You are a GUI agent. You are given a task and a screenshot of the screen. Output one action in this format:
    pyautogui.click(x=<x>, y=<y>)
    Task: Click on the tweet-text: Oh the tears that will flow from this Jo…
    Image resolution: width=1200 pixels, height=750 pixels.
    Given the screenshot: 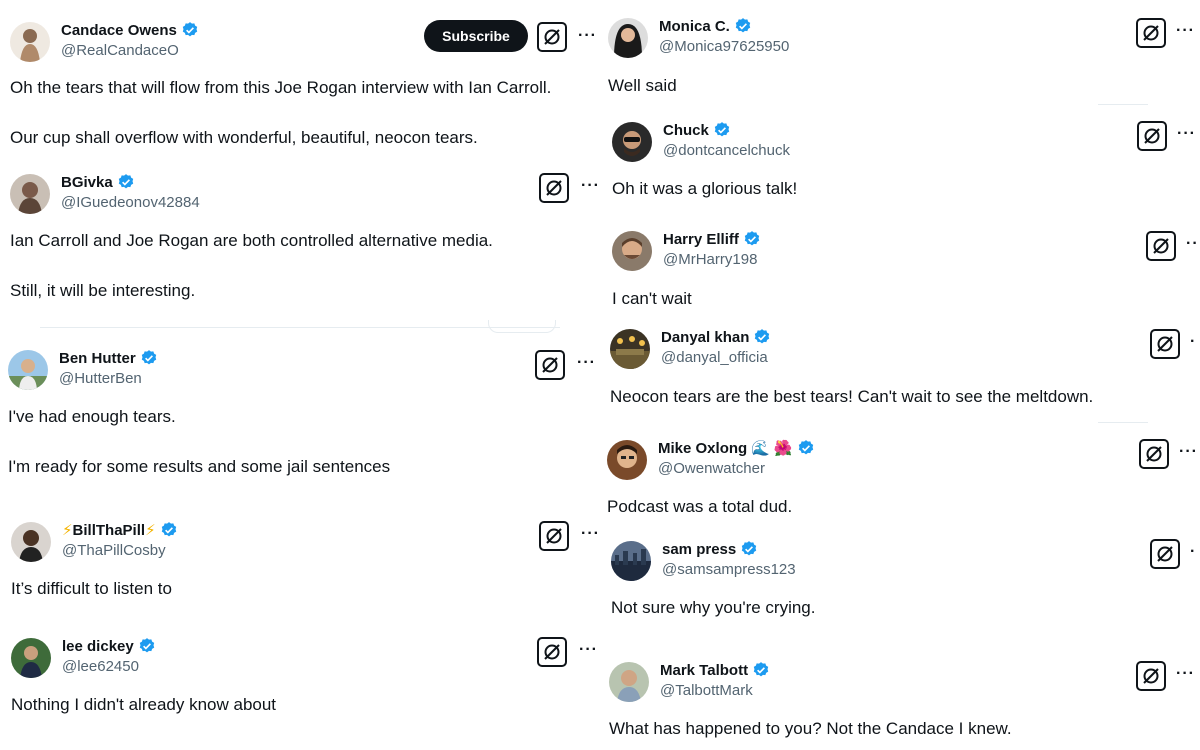 What is the action you would take?
    pyautogui.click(x=281, y=87)
    